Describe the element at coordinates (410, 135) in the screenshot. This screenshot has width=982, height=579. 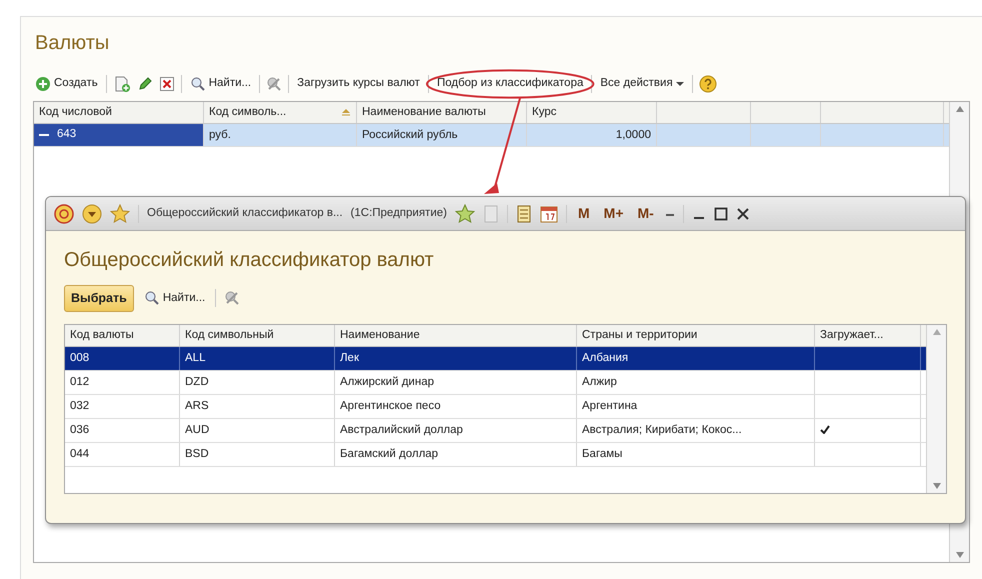
I see `table-cell: Российский рубль` at that location.